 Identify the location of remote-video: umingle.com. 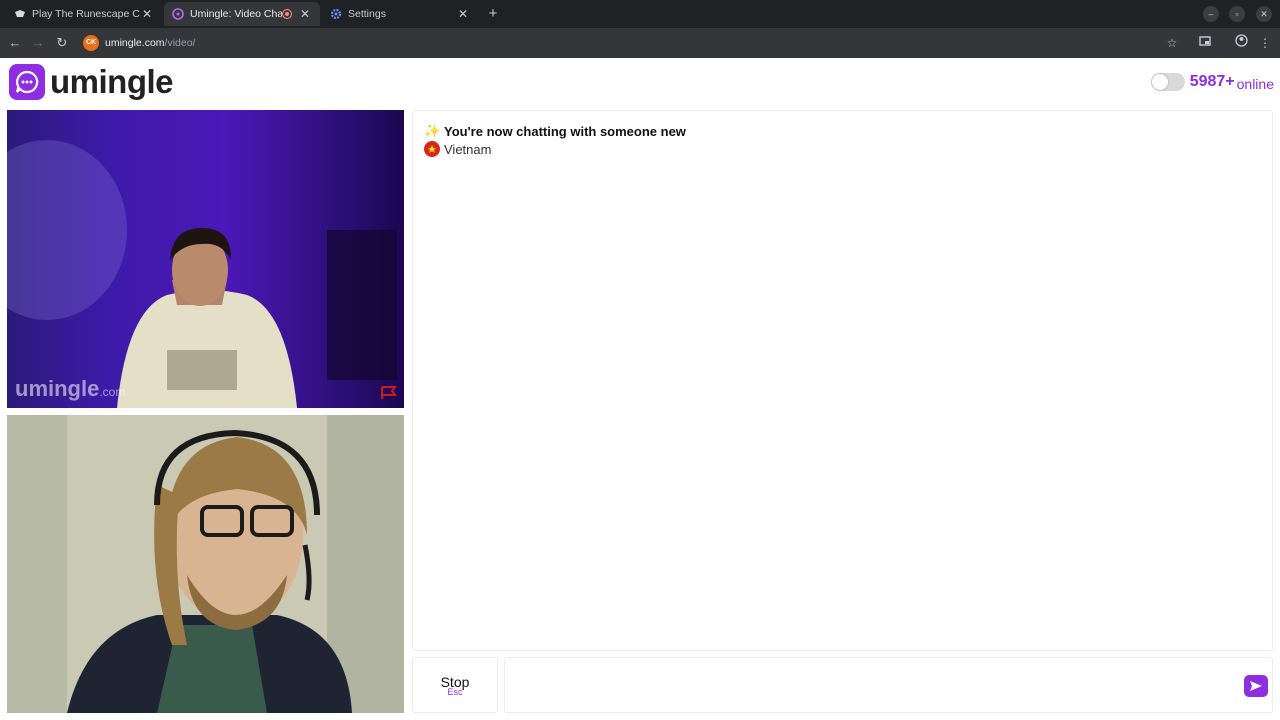
(205, 259).